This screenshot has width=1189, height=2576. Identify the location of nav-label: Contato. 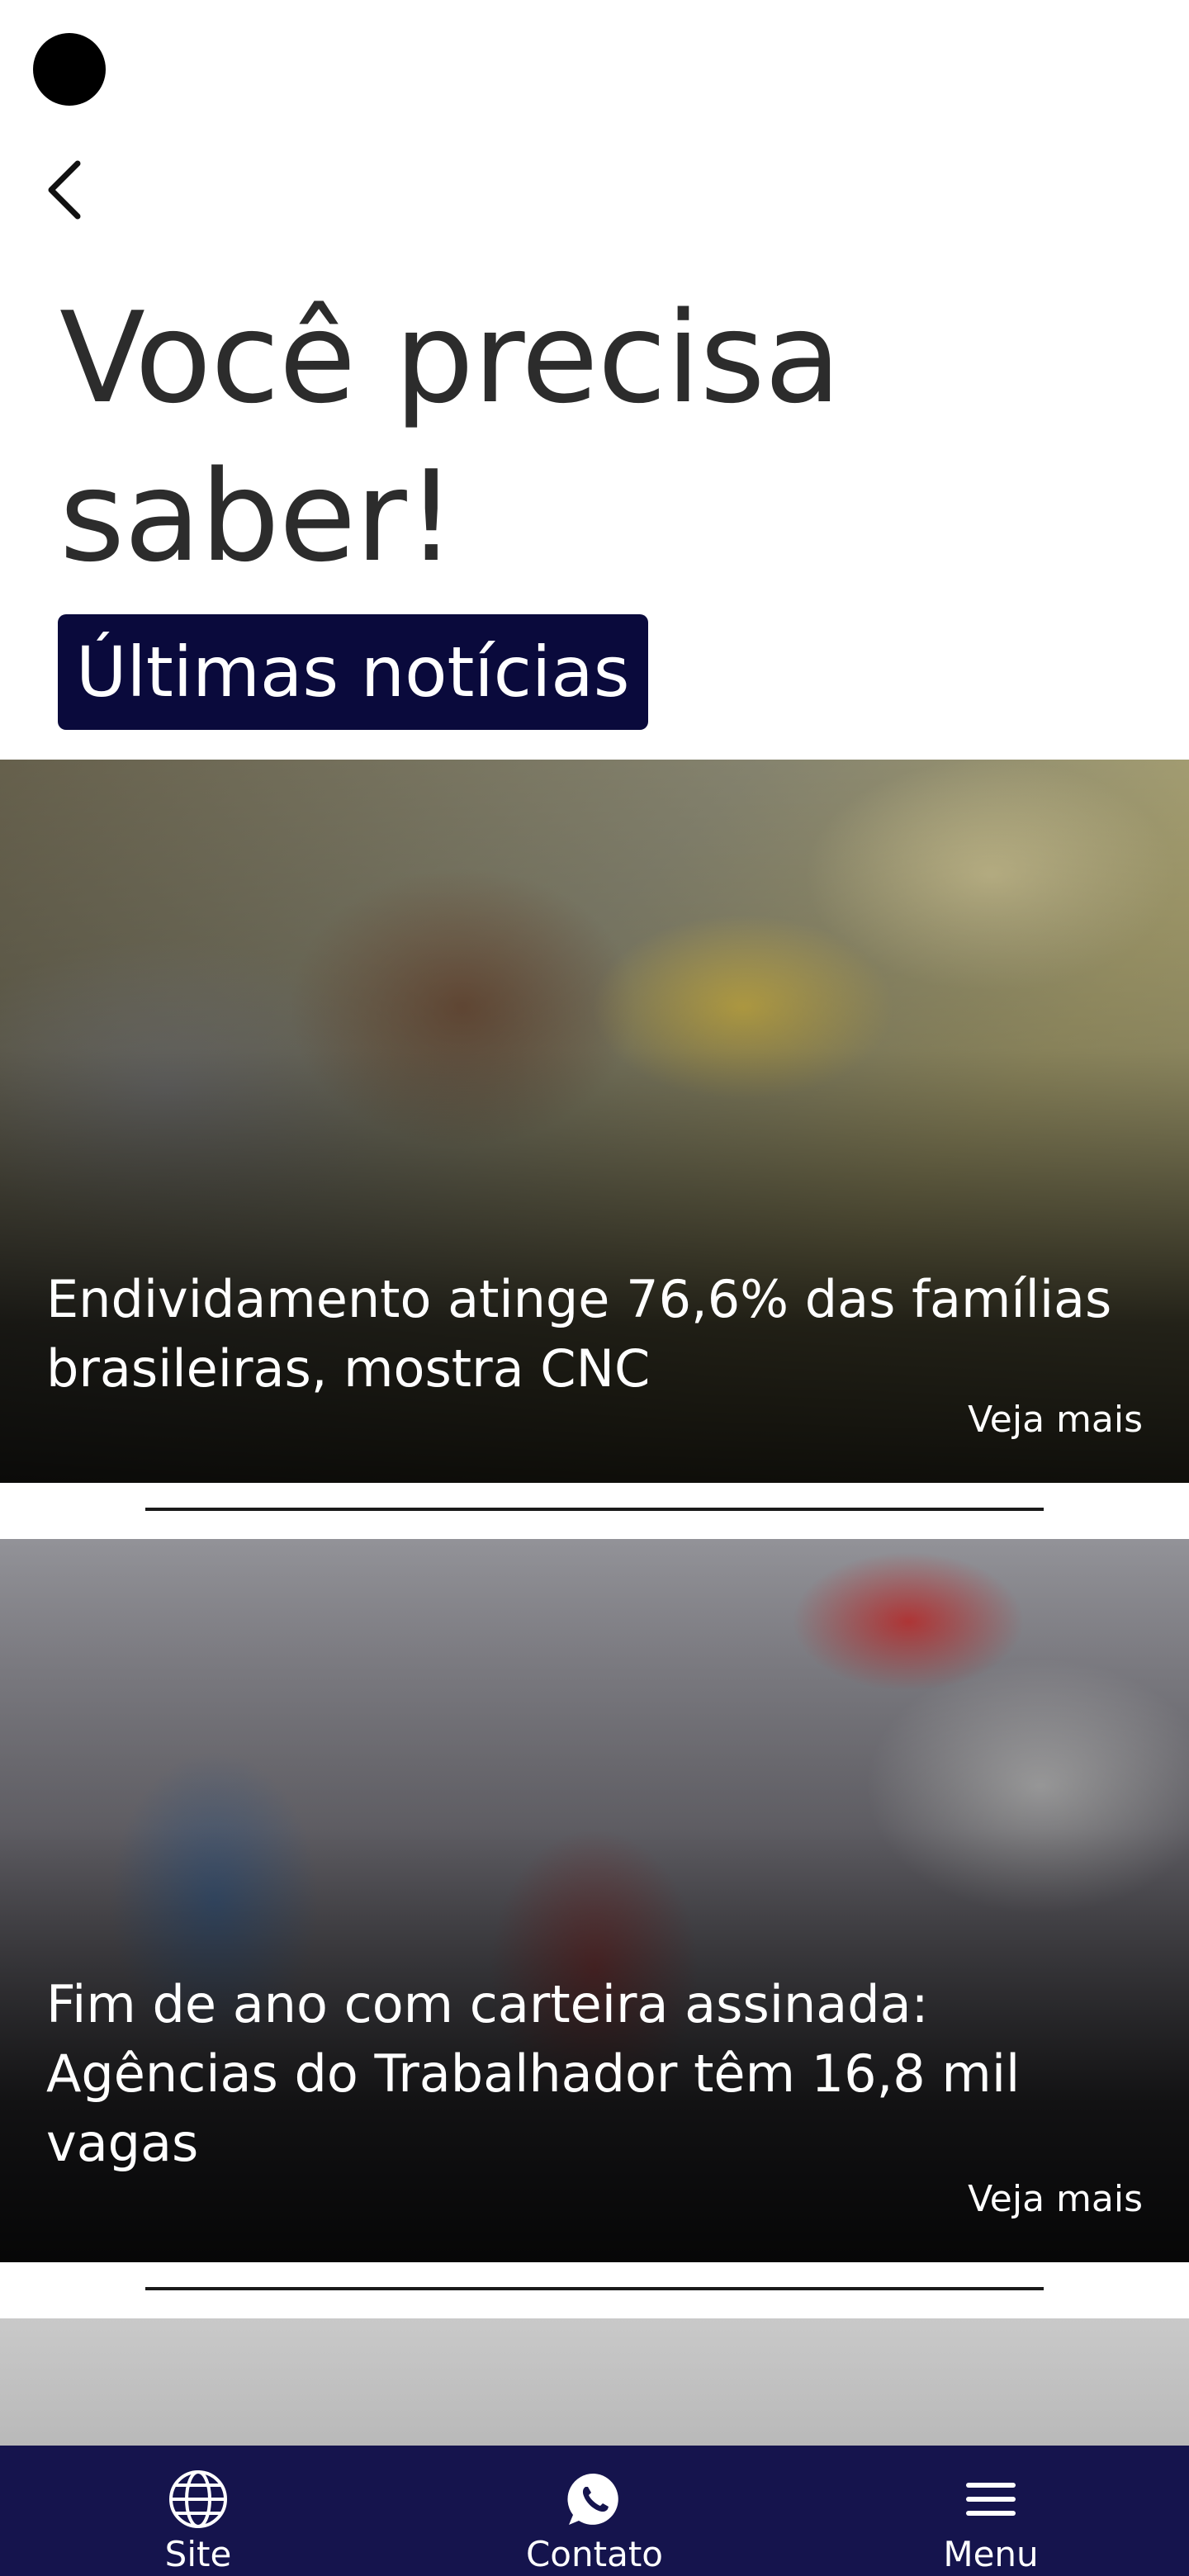
(594, 2554).